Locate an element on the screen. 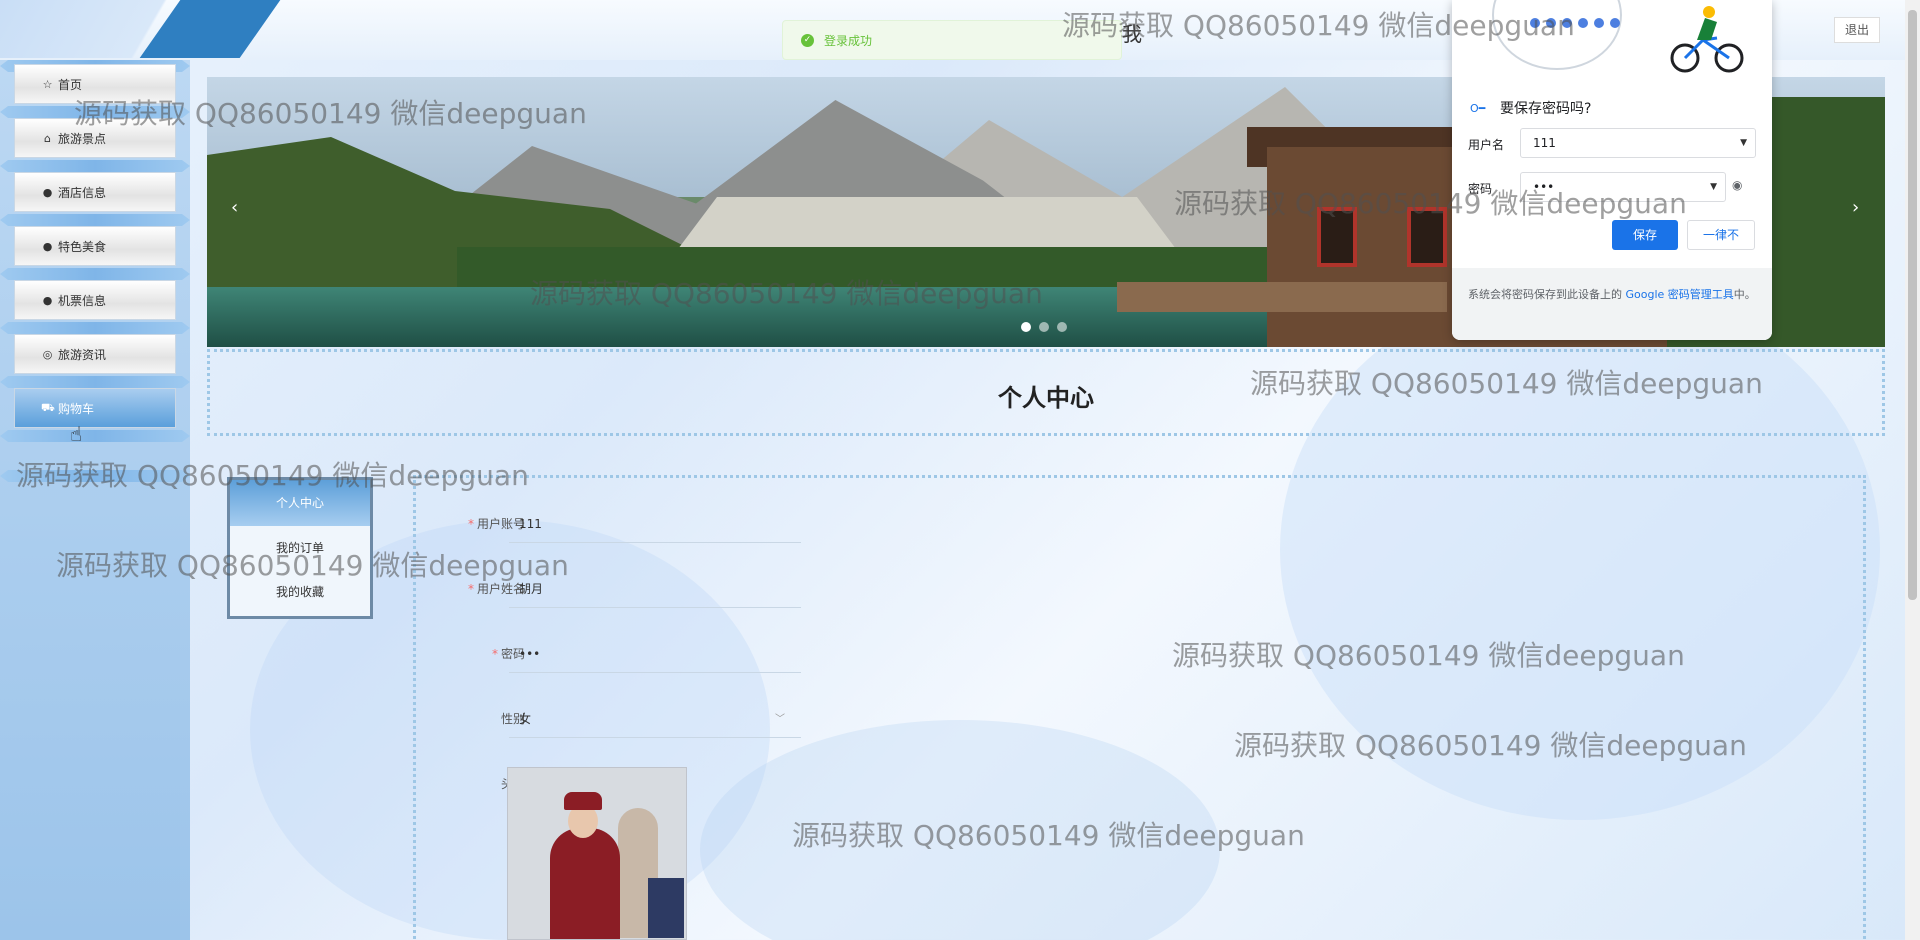  avatar-image is located at coordinates (597, 853).